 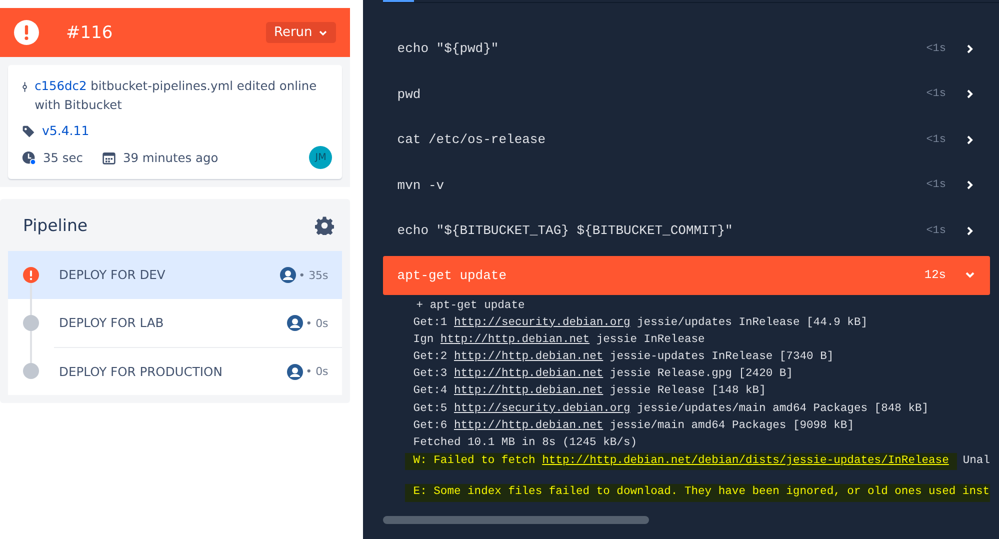 I want to click on commit-hash-link: c156dc2, so click(x=60, y=86).